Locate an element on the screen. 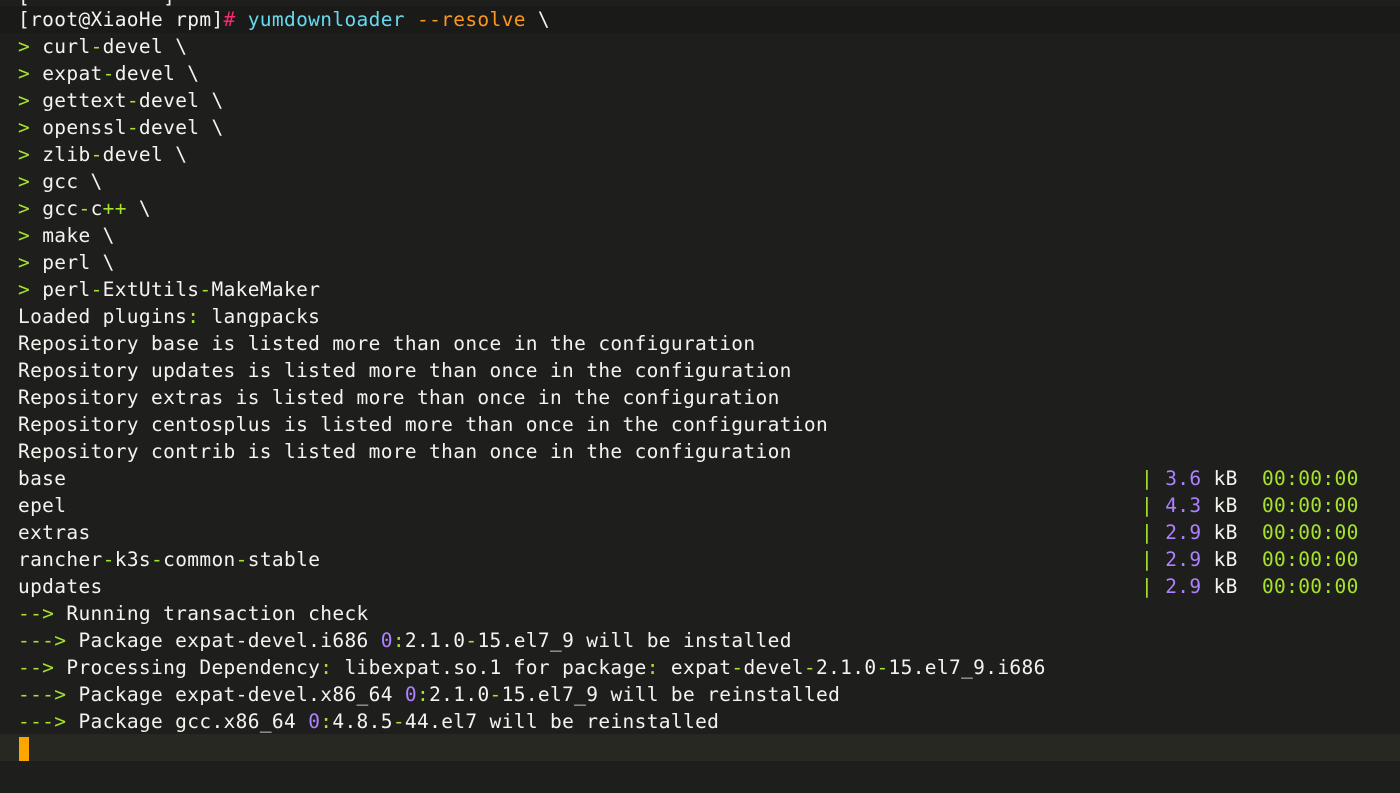 This screenshot has height=793, width=1400. dependency-package: 2.1.0 is located at coordinates (846, 667).